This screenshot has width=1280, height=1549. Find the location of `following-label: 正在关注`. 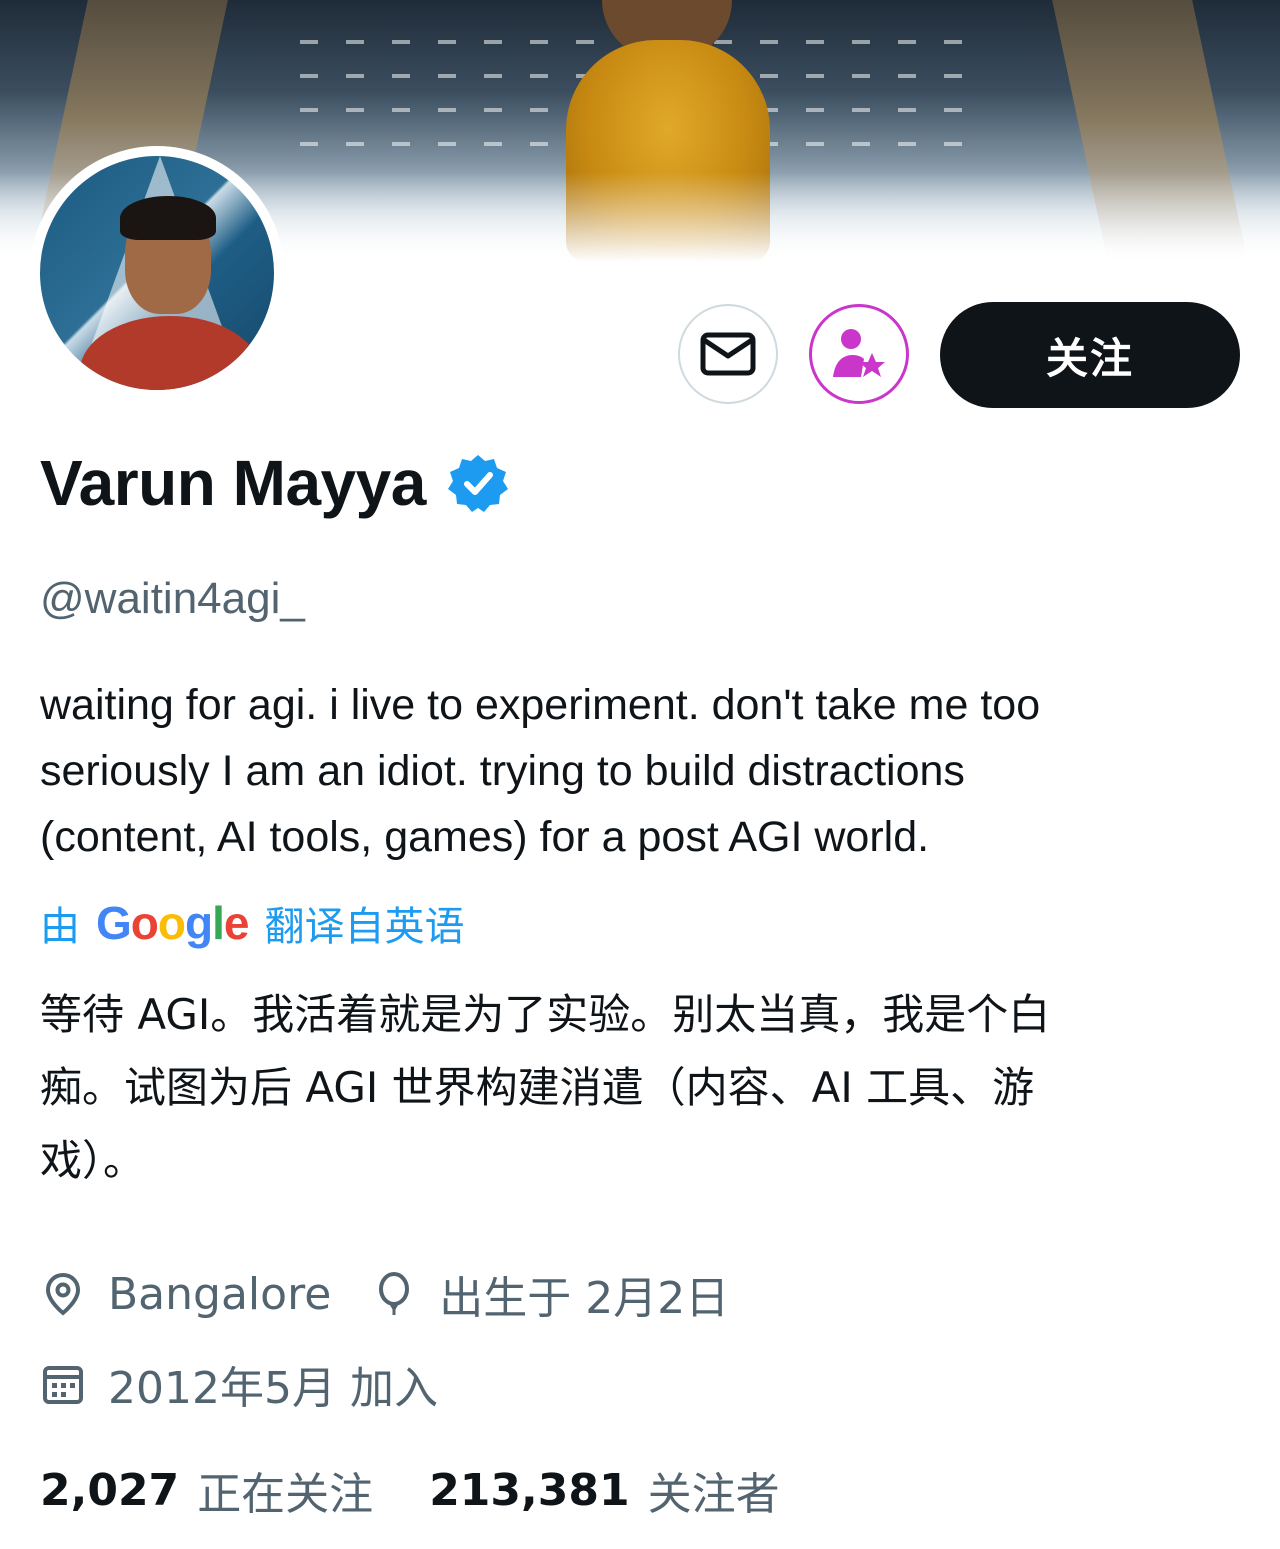

following-label: 正在关注 is located at coordinates (285, 1494).